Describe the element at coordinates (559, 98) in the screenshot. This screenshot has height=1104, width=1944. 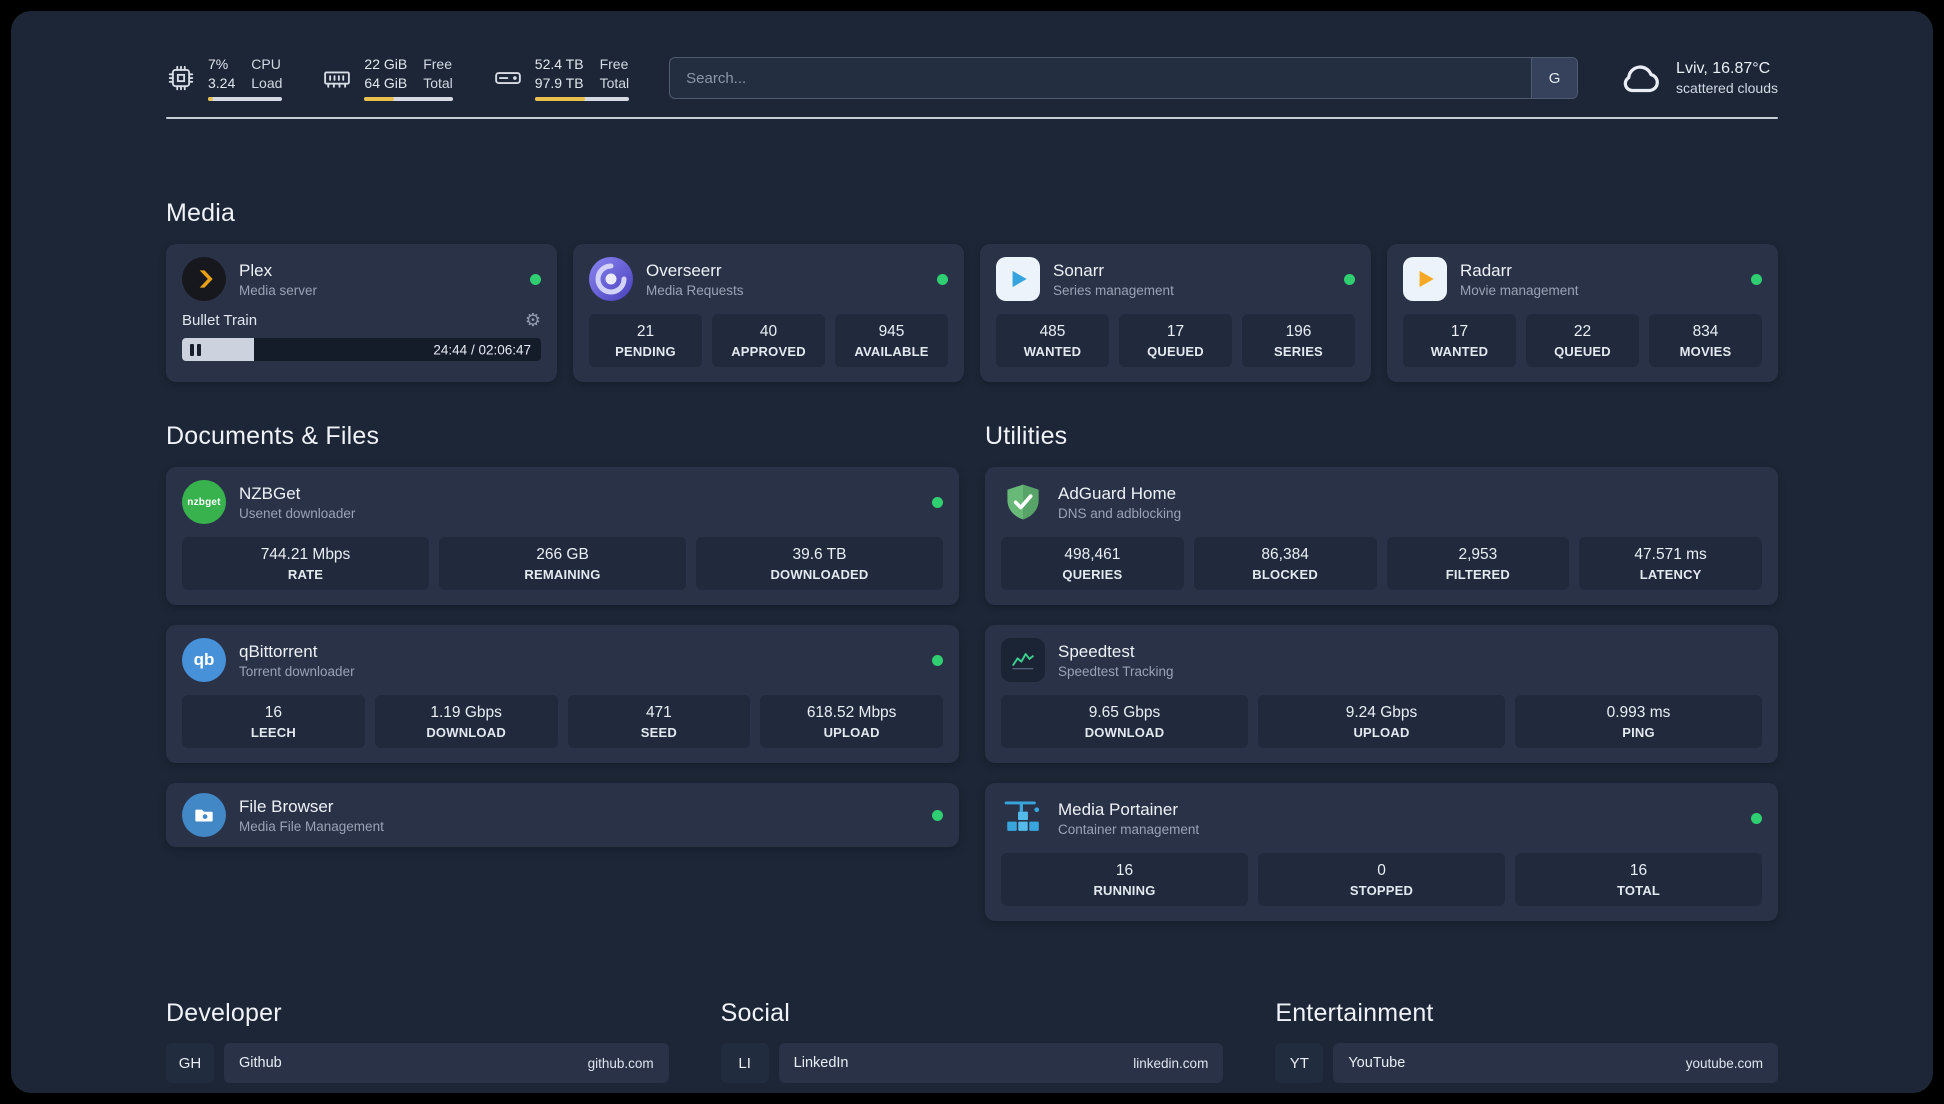
I see `storage-progress-fill` at that location.